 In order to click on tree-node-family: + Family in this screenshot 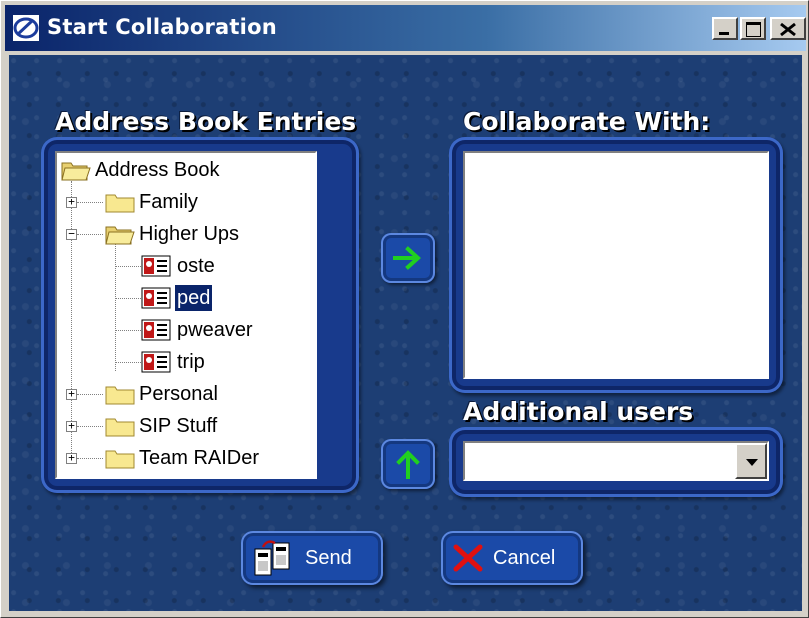, I will do `click(186, 202)`.